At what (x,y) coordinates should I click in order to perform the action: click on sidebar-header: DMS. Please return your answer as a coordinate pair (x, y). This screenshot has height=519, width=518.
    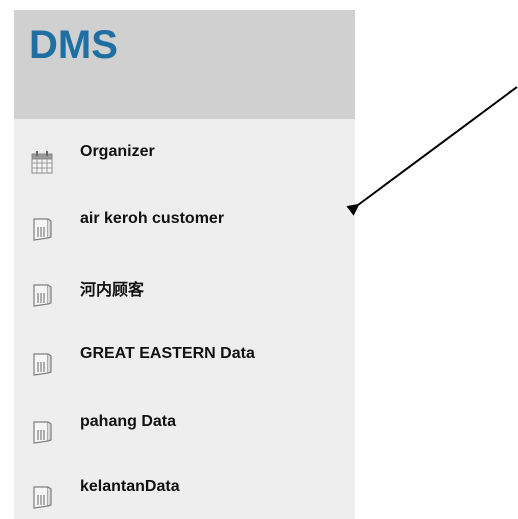
    Looking at the image, I should click on (184, 64).